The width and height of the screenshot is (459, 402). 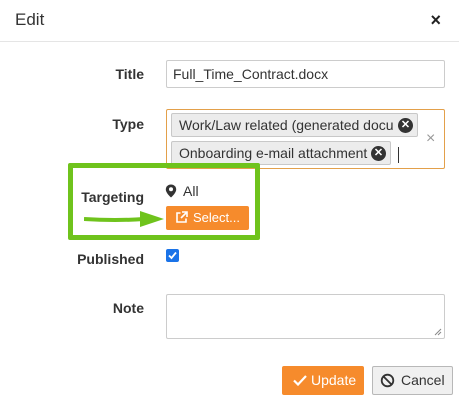 I want to click on text-cursor, so click(x=398, y=155).